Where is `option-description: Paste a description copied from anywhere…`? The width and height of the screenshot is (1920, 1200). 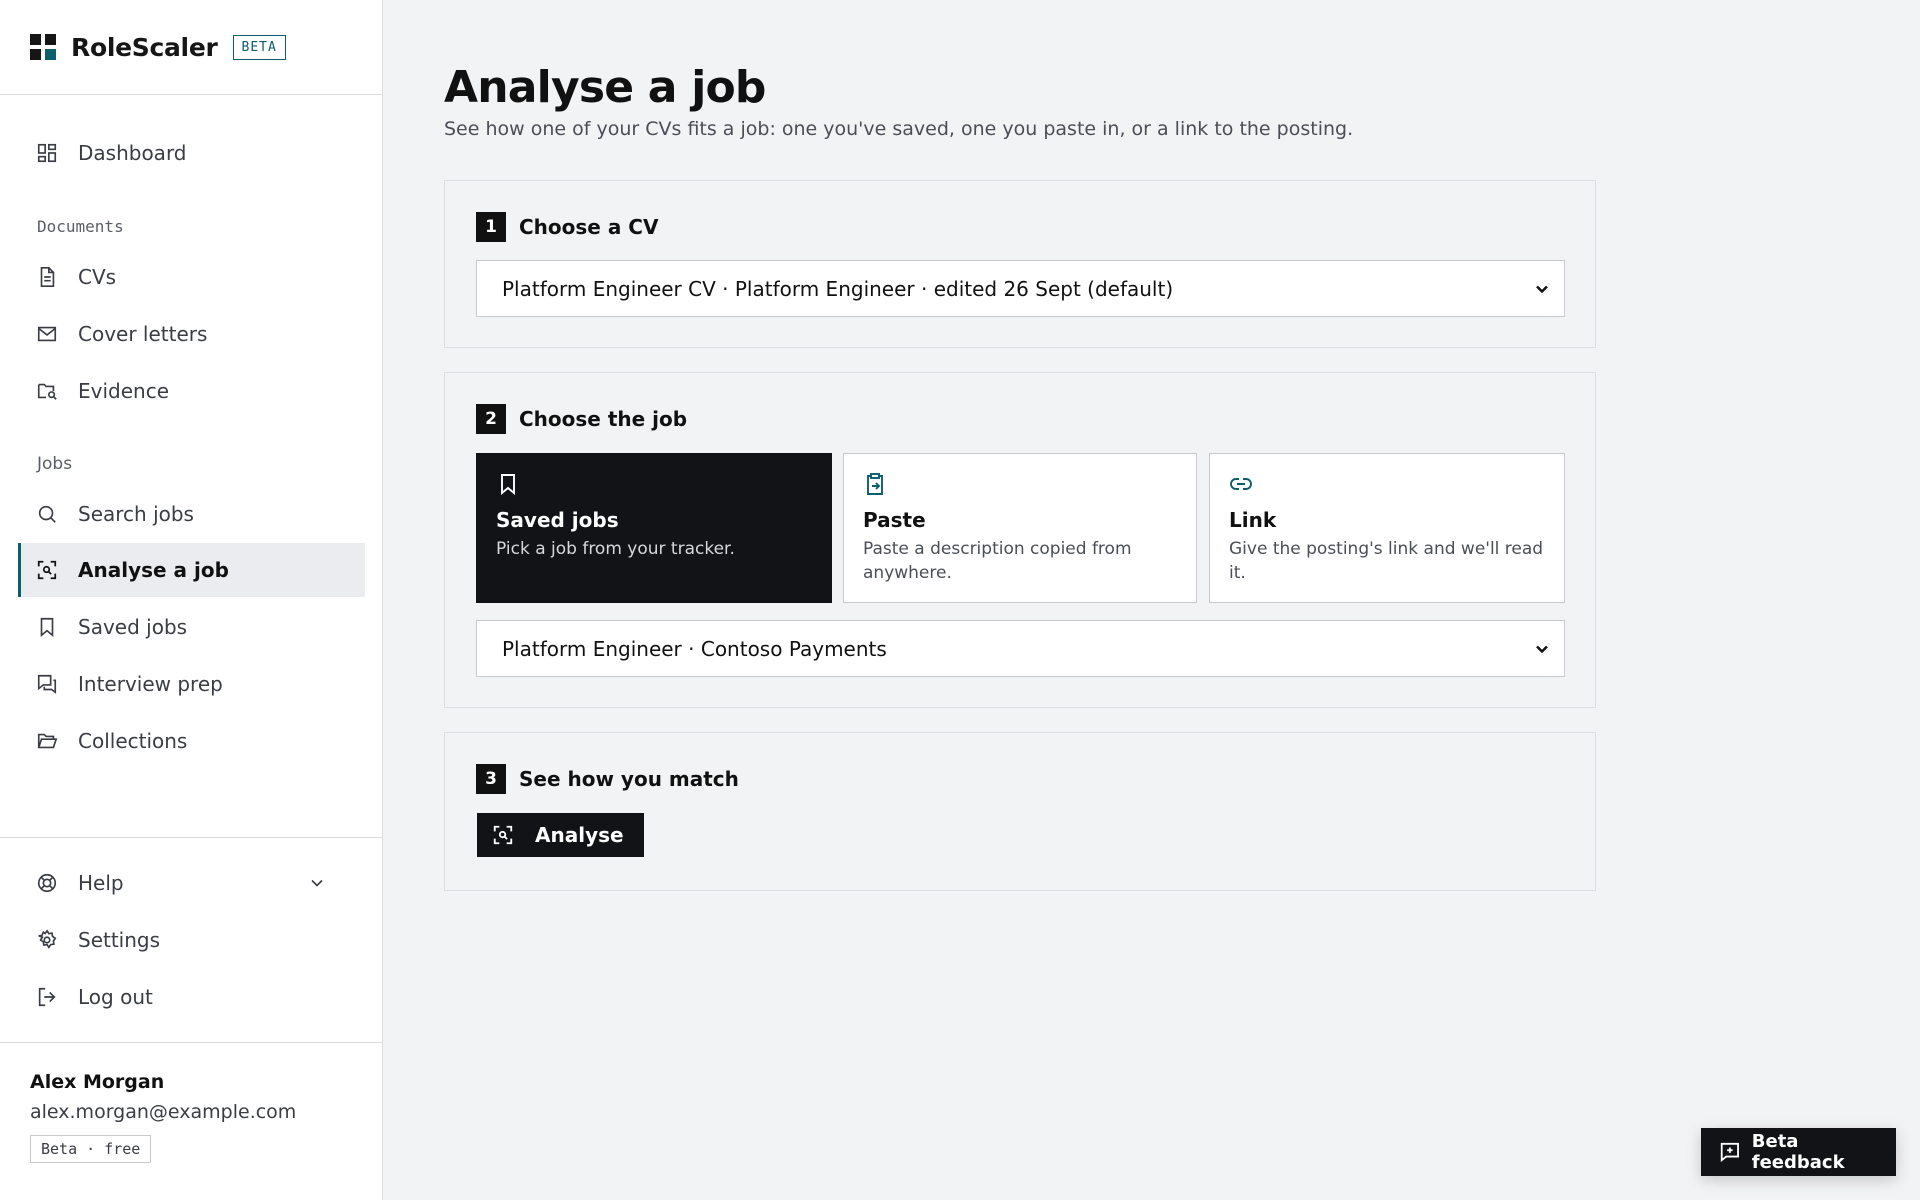
option-description: Paste a description copied from anywhere… is located at coordinates (997, 561).